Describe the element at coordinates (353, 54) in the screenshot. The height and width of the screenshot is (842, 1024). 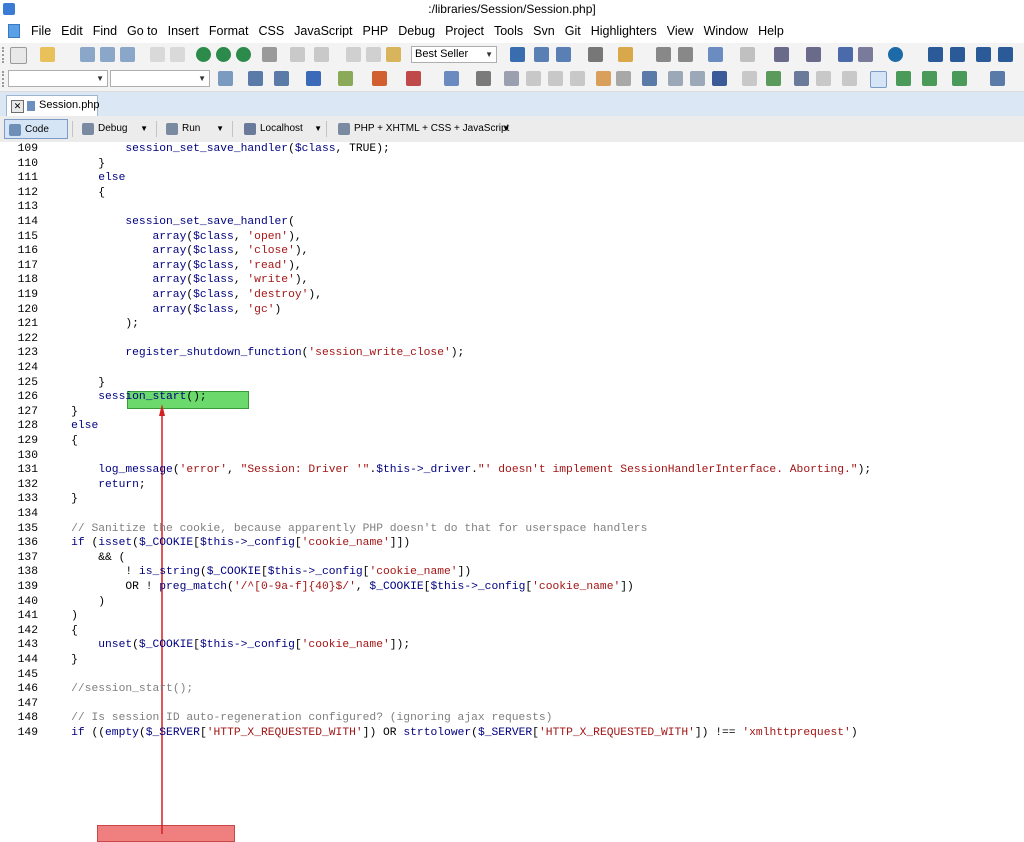
I see `cut-icon` at that location.